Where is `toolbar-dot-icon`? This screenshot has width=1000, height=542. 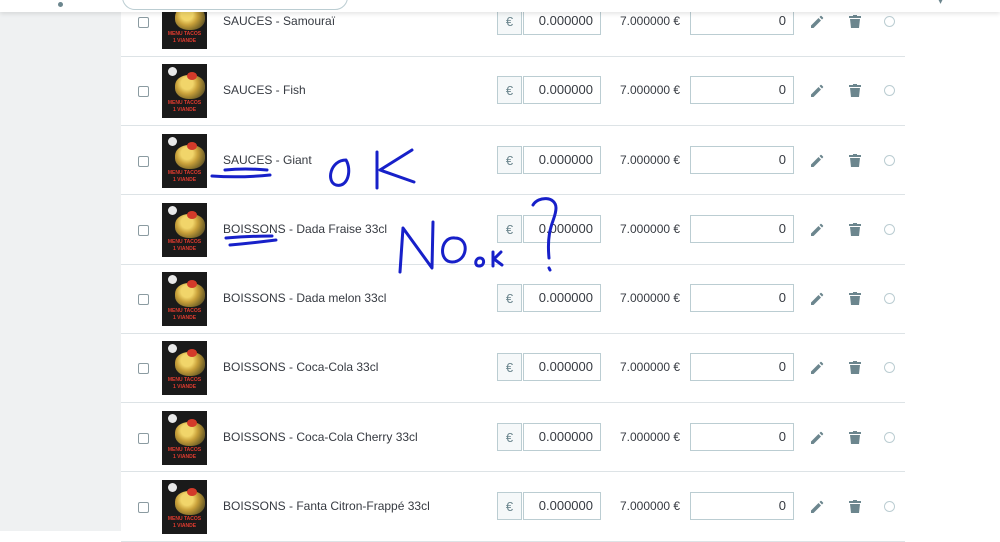 toolbar-dot-icon is located at coordinates (60, 4).